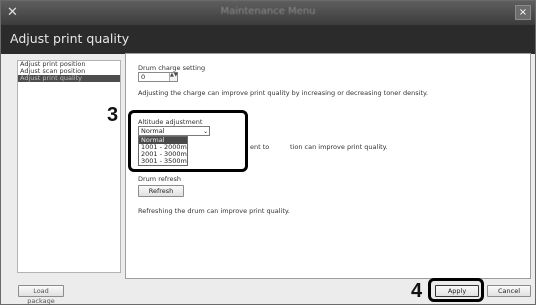 This screenshot has height=305, width=536. I want to click on load-package-button: Load package, so click(41, 295).